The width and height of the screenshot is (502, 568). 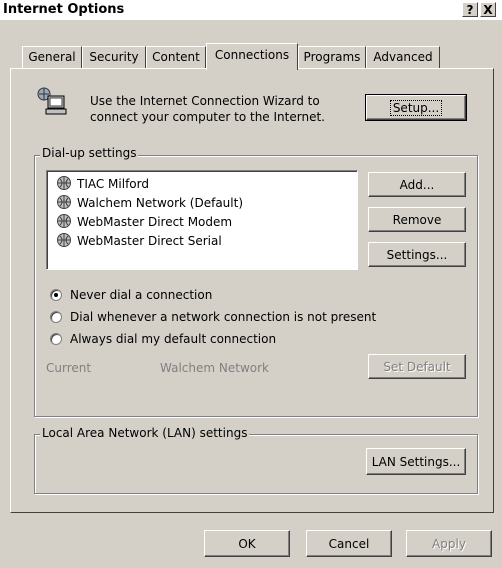 I want to click on list-item: WebMaster Direct Modem, so click(x=200, y=222).